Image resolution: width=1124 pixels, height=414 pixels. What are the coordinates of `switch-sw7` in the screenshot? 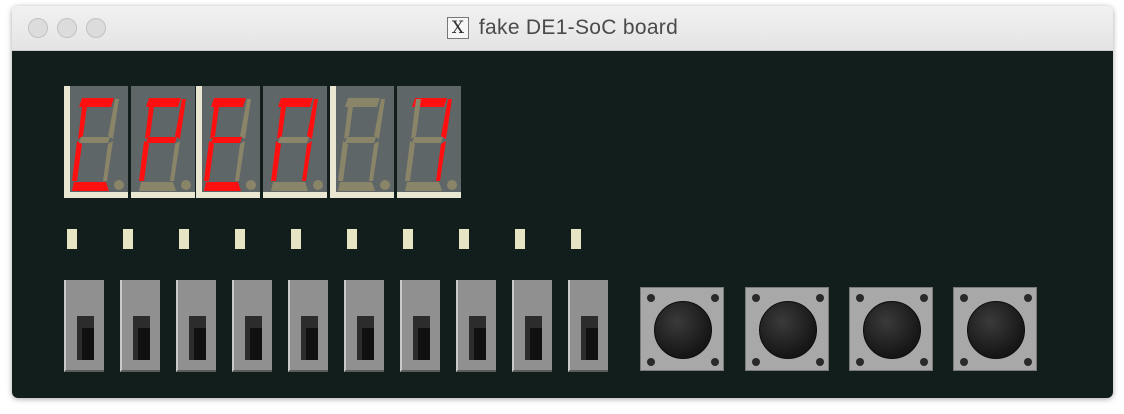 It's located at (196, 326).